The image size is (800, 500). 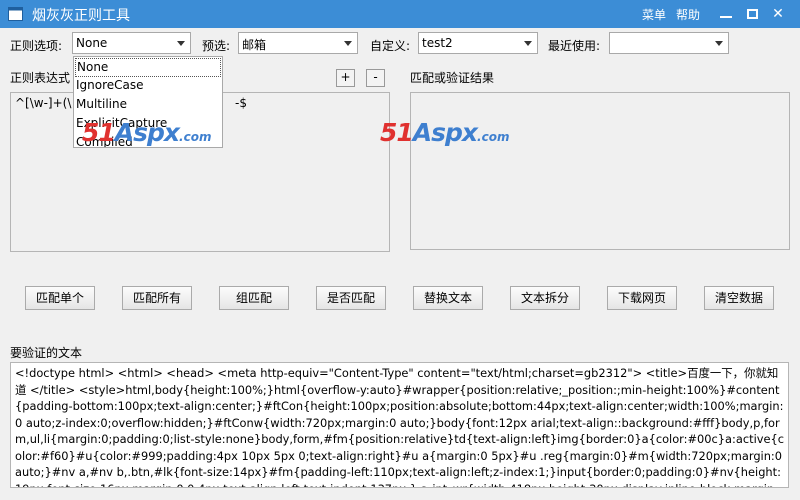 I want to click on regex-options-select: None, so click(x=131, y=43).